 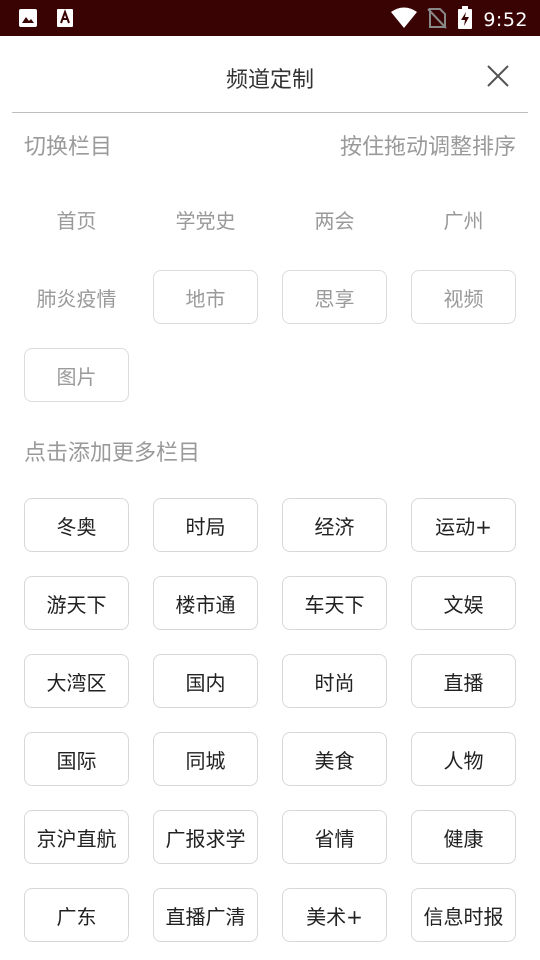 What do you see at coordinates (463, 837) in the screenshot?
I see `channel-add-item: 健康` at bounding box center [463, 837].